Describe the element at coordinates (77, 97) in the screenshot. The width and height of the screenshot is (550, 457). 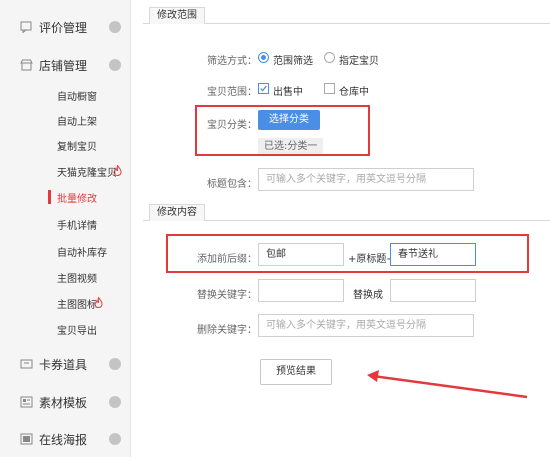
I see `sidebar-item-label: 自动橱窗` at that location.